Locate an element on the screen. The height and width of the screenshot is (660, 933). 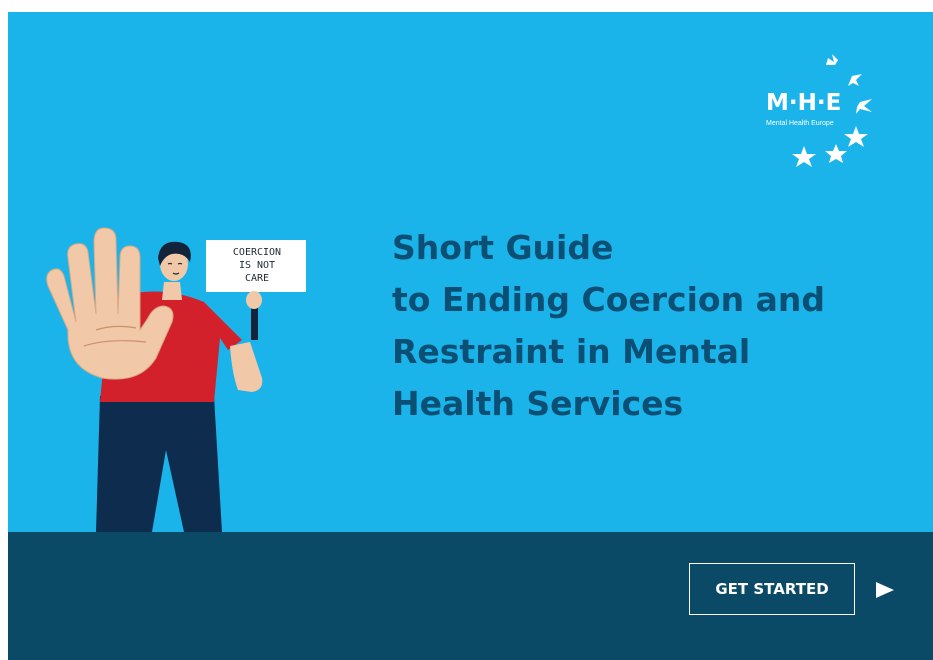
logo-subtitle: Mental Health Europe is located at coordinates (800, 123).